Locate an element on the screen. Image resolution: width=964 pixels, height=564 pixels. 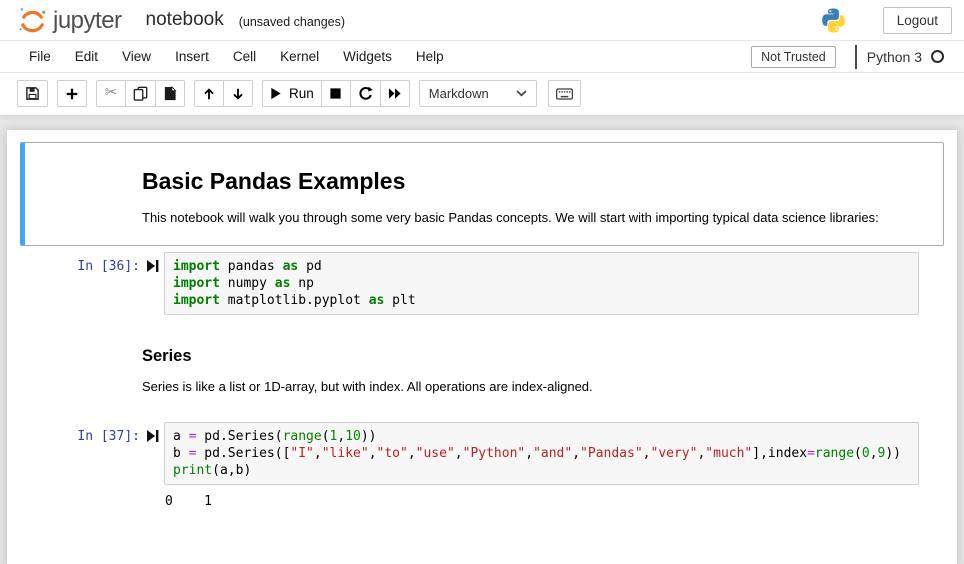
move-cell-up-button is located at coordinates (209, 93).